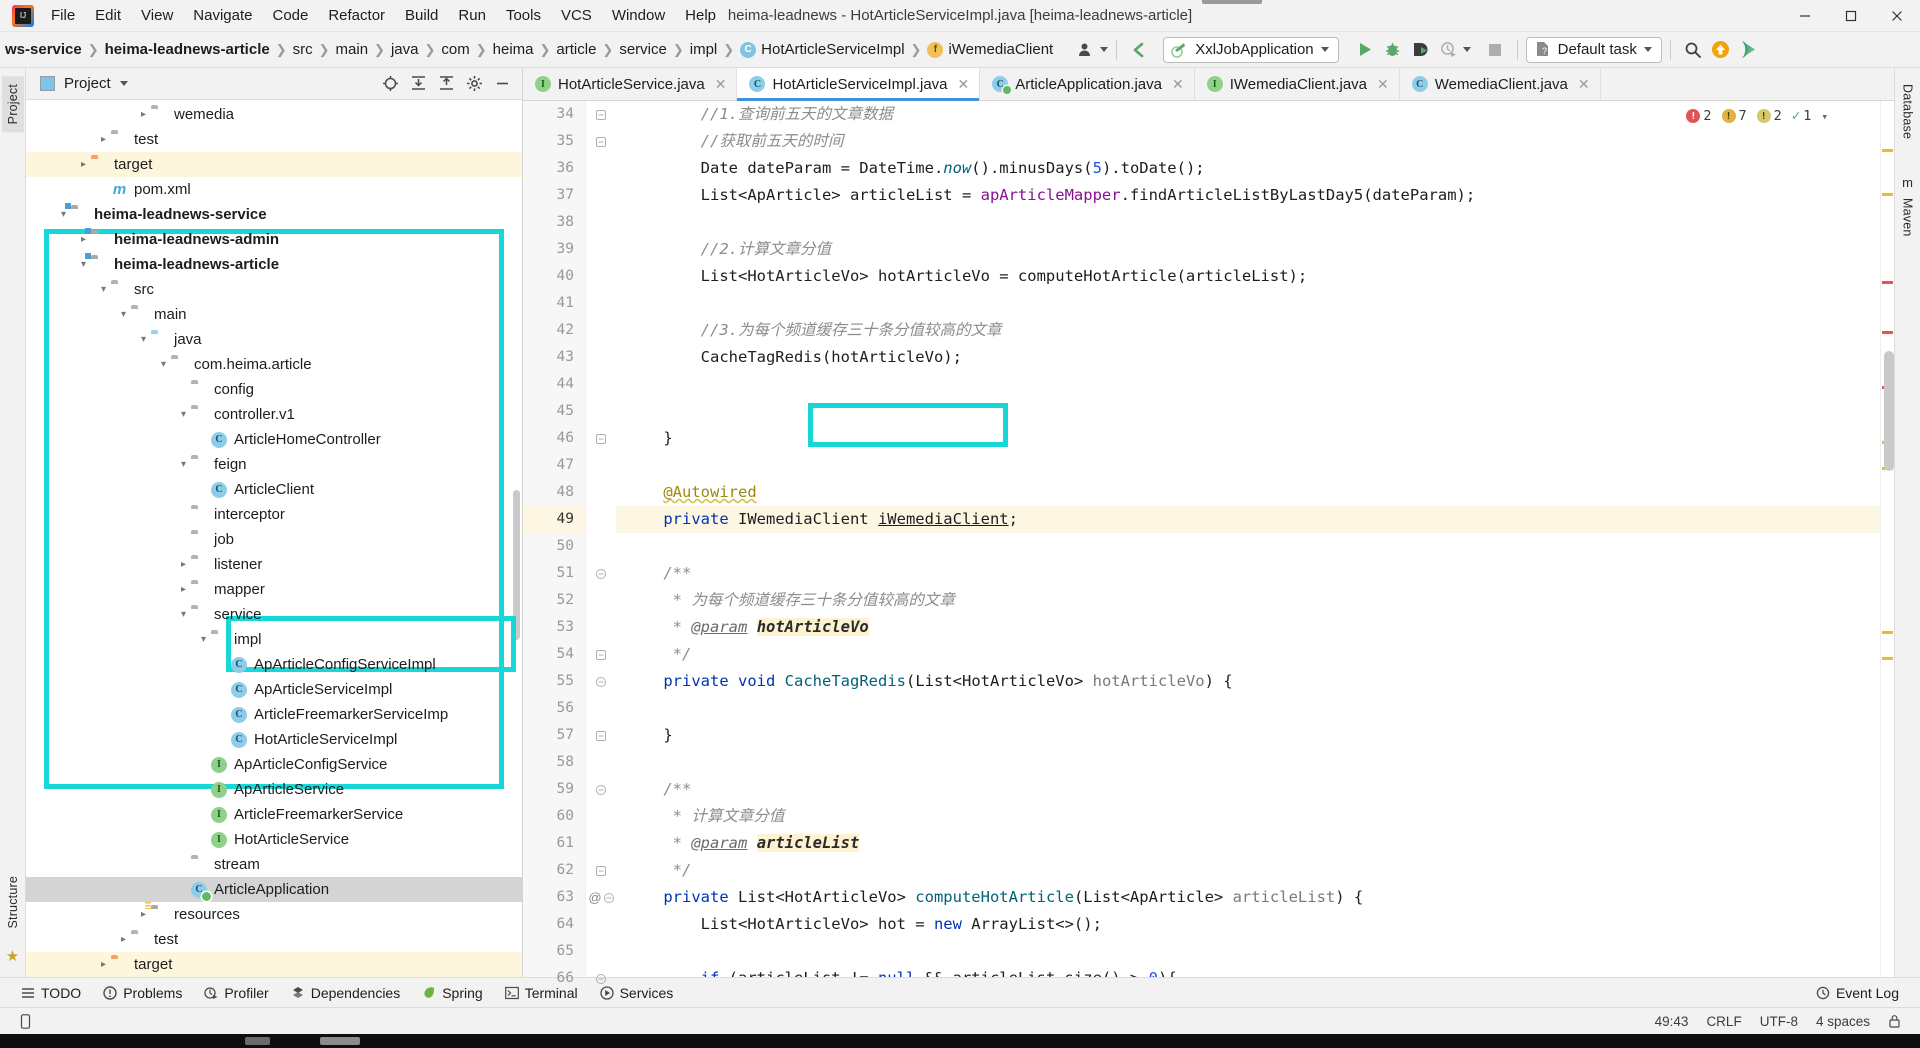 The image size is (1920, 1048). I want to click on tree-node-aparticleconfigservice: I ApArticleConfigService, so click(274, 764).